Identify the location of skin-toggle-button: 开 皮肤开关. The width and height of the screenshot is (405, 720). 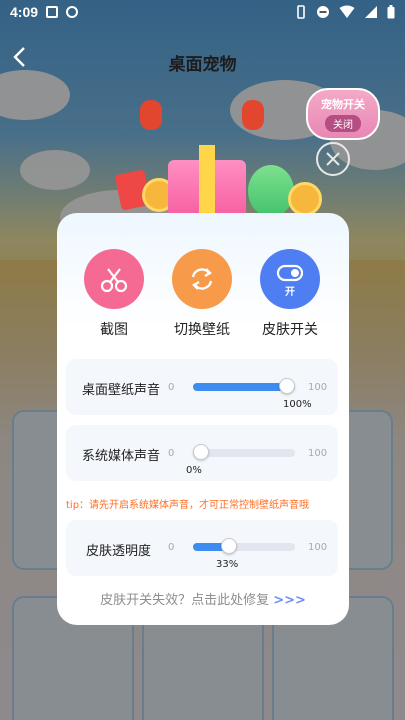
(290, 294).